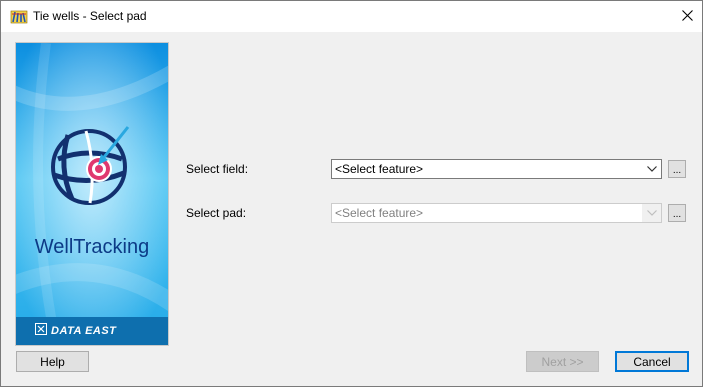 Image resolution: width=703 pixels, height=387 pixels. I want to click on app-icon, so click(19, 17).